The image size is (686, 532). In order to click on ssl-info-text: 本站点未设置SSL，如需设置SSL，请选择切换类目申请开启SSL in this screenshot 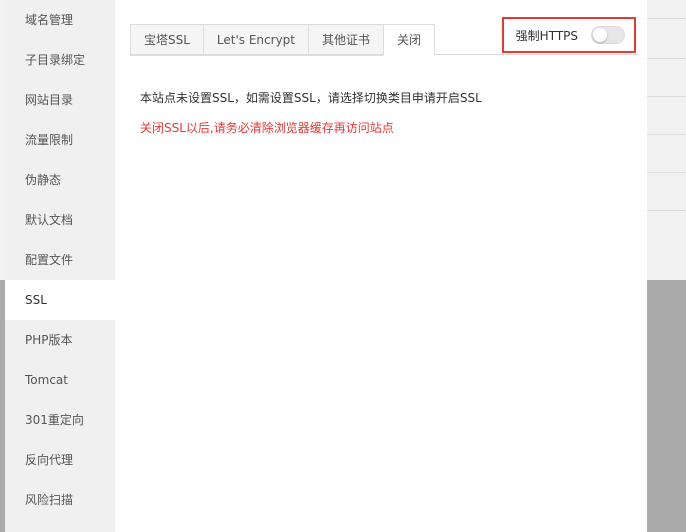, I will do `click(311, 98)`.